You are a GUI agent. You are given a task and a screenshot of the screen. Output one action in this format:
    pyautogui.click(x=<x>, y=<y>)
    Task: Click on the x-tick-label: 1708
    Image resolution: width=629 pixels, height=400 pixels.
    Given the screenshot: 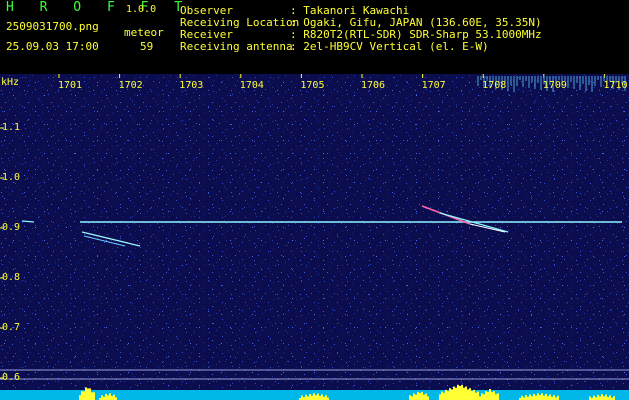 What is the action you would take?
    pyautogui.click(x=494, y=85)
    